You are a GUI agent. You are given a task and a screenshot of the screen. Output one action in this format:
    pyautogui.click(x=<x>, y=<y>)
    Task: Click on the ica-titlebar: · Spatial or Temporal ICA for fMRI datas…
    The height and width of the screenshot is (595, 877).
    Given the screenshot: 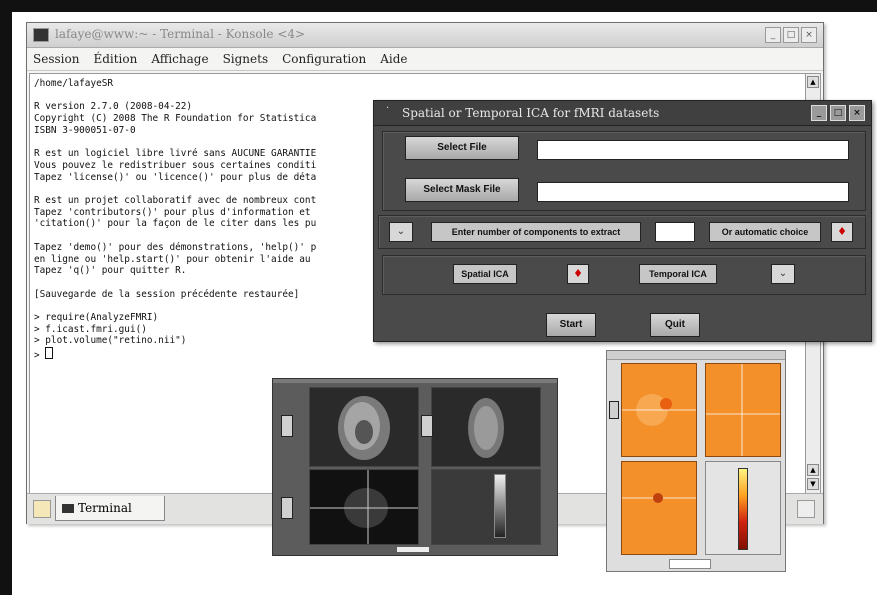 What is the action you would take?
    pyautogui.click(x=622, y=113)
    